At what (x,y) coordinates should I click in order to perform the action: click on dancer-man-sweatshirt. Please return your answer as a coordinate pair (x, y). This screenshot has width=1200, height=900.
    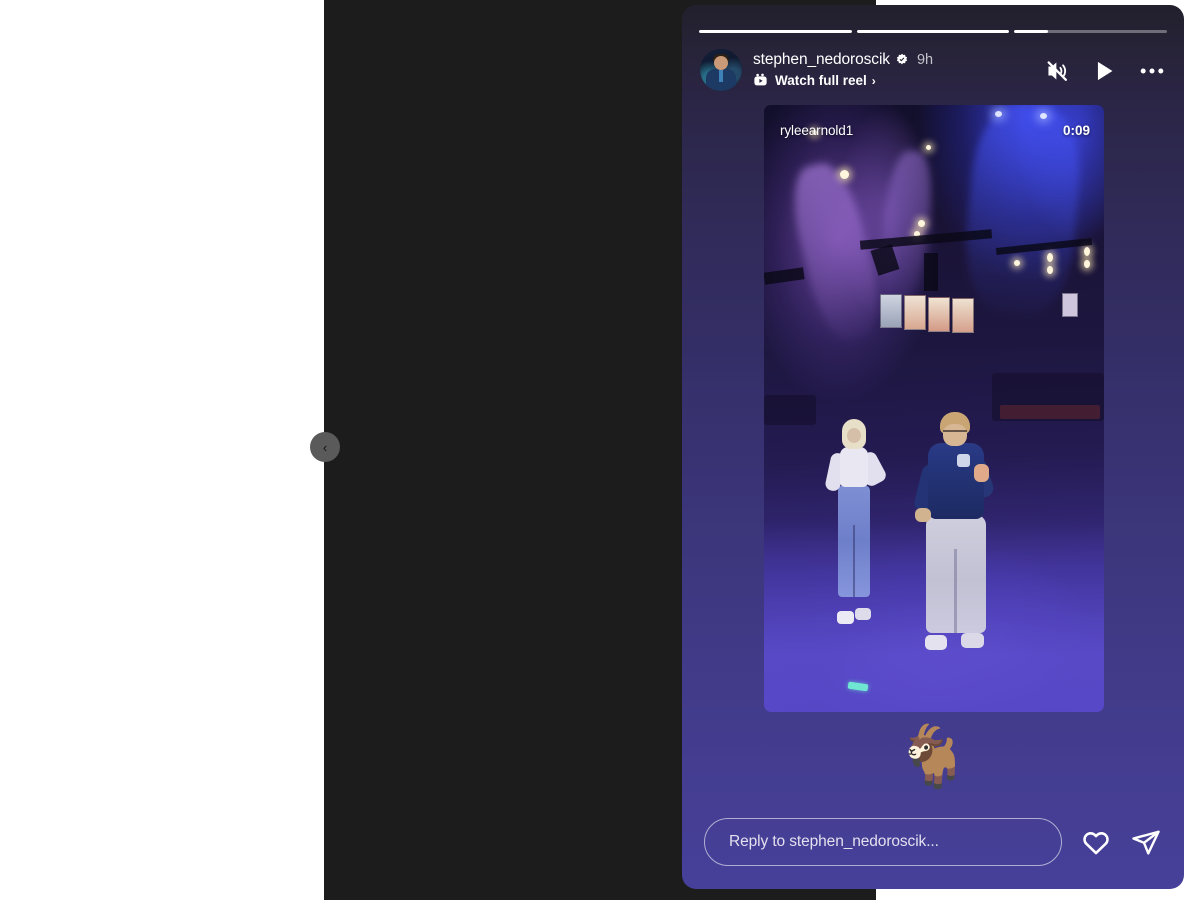
    Looking at the image, I should click on (956, 481).